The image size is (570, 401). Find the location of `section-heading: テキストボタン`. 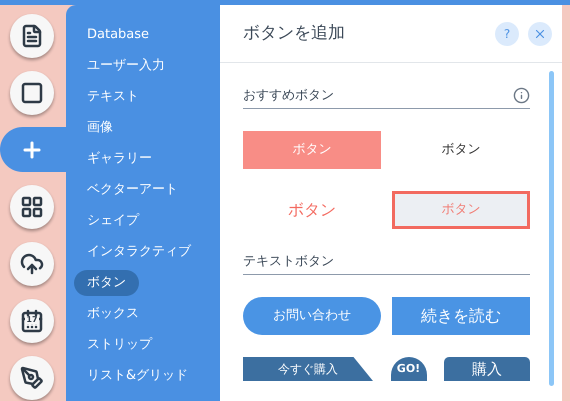

section-heading: テキストボタン is located at coordinates (289, 261).